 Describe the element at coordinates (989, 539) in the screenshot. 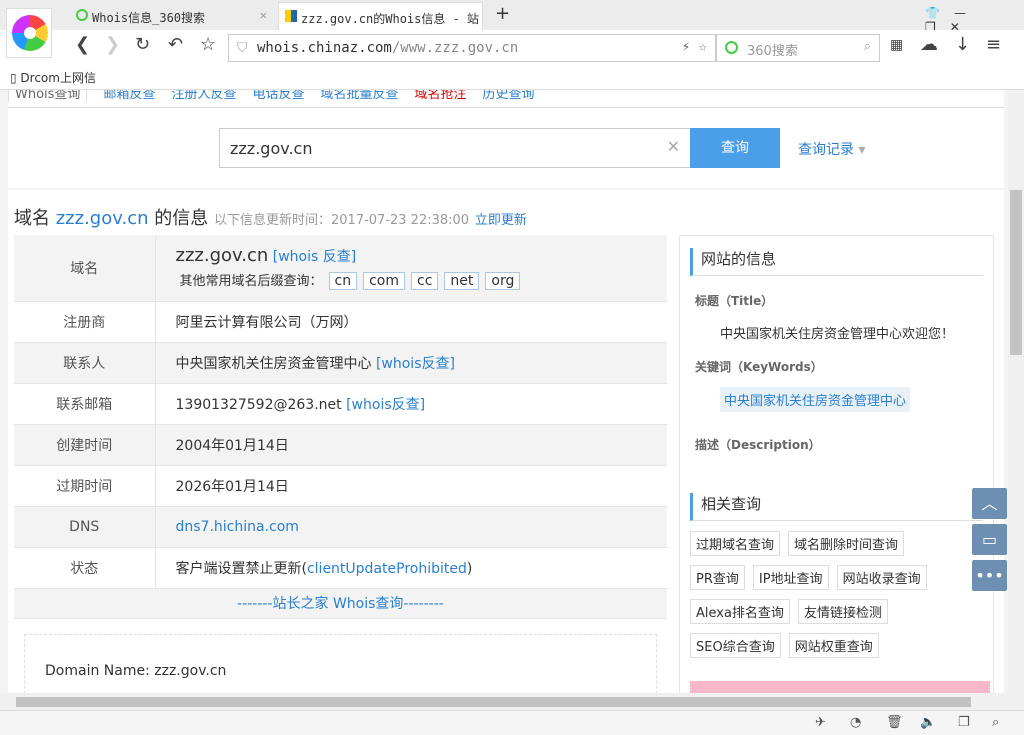

I see `feedback-button: ▭` at that location.